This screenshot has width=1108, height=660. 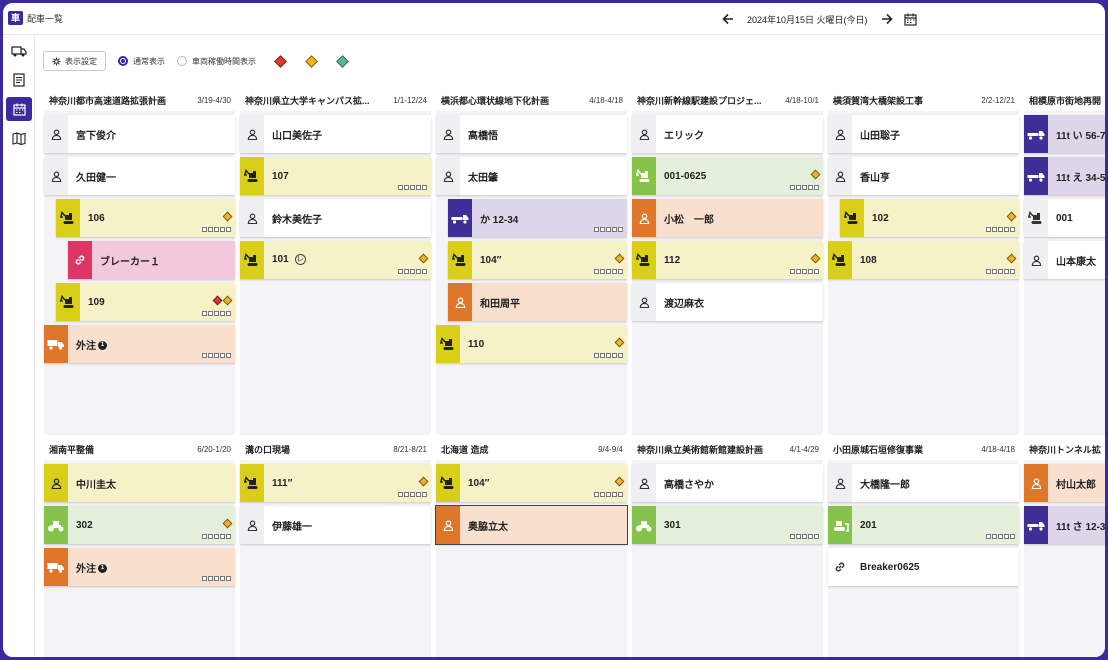 I want to click on staff-card: 小松 一郎, so click(x=727, y=218).